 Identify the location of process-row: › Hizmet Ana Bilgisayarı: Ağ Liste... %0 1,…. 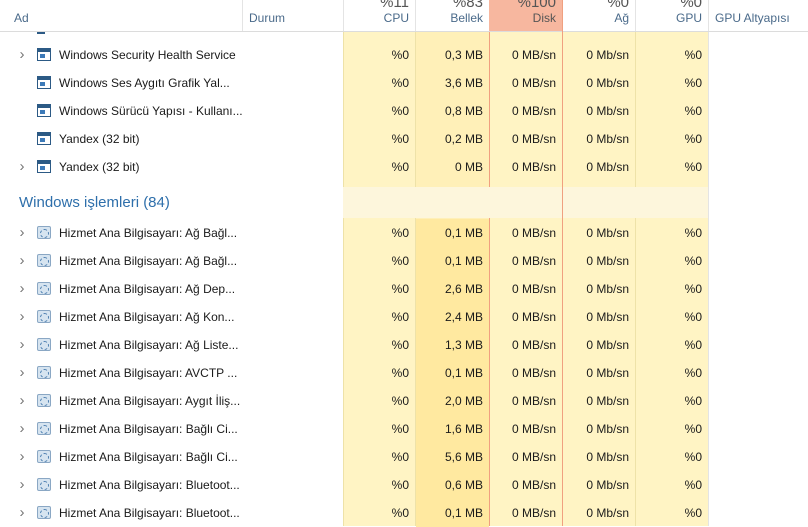
(404, 345).